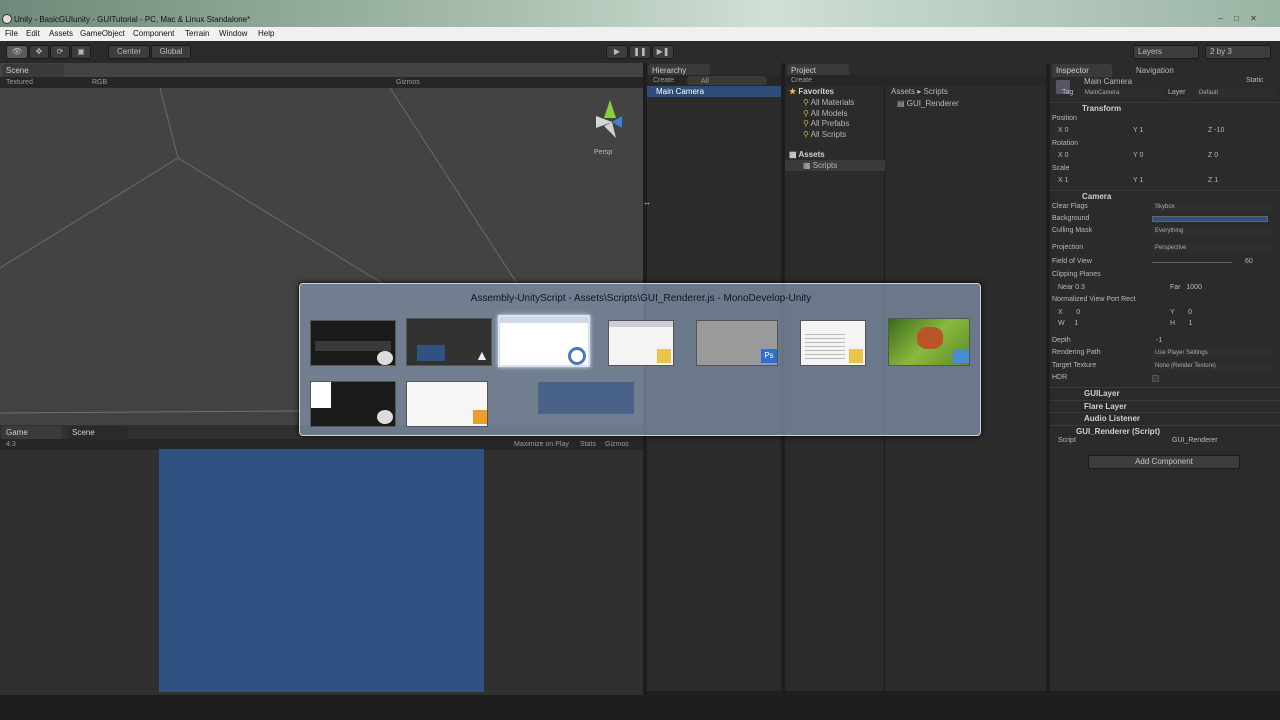  I want to click on step-button: ▶❚, so click(663, 52).